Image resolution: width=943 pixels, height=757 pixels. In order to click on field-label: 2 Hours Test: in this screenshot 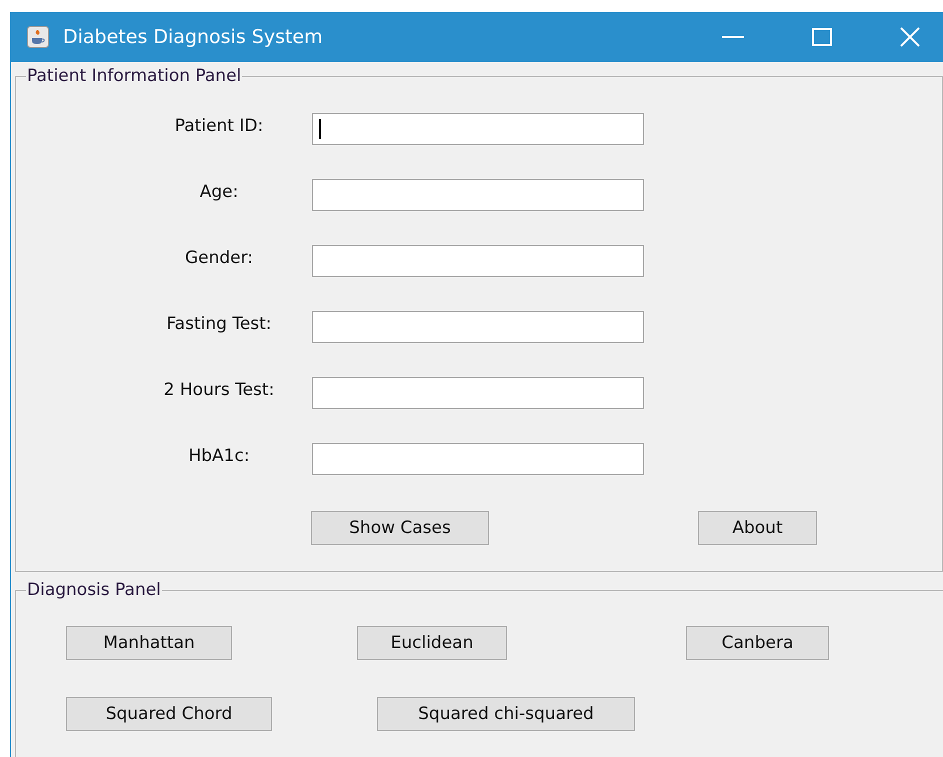, I will do `click(219, 390)`.